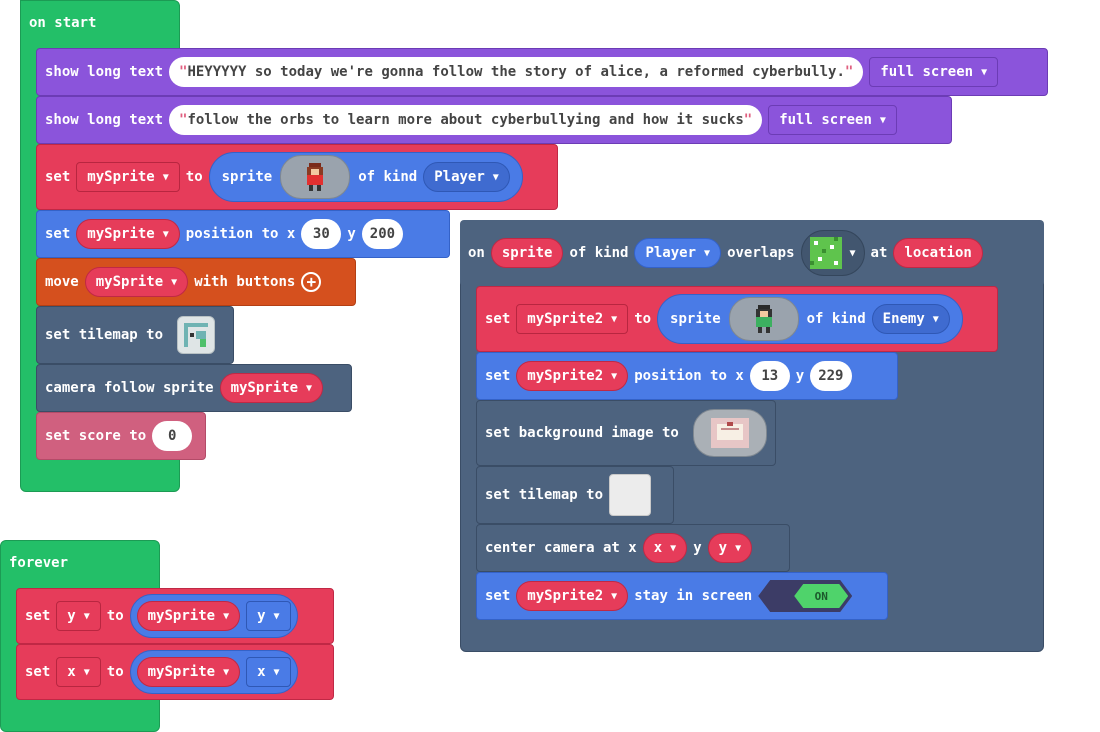 The height and width of the screenshot is (732, 1100). Describe the element at coordinates (268, 616) in the screenshot. I see `property-dropdown-y: y ▼` at that location.